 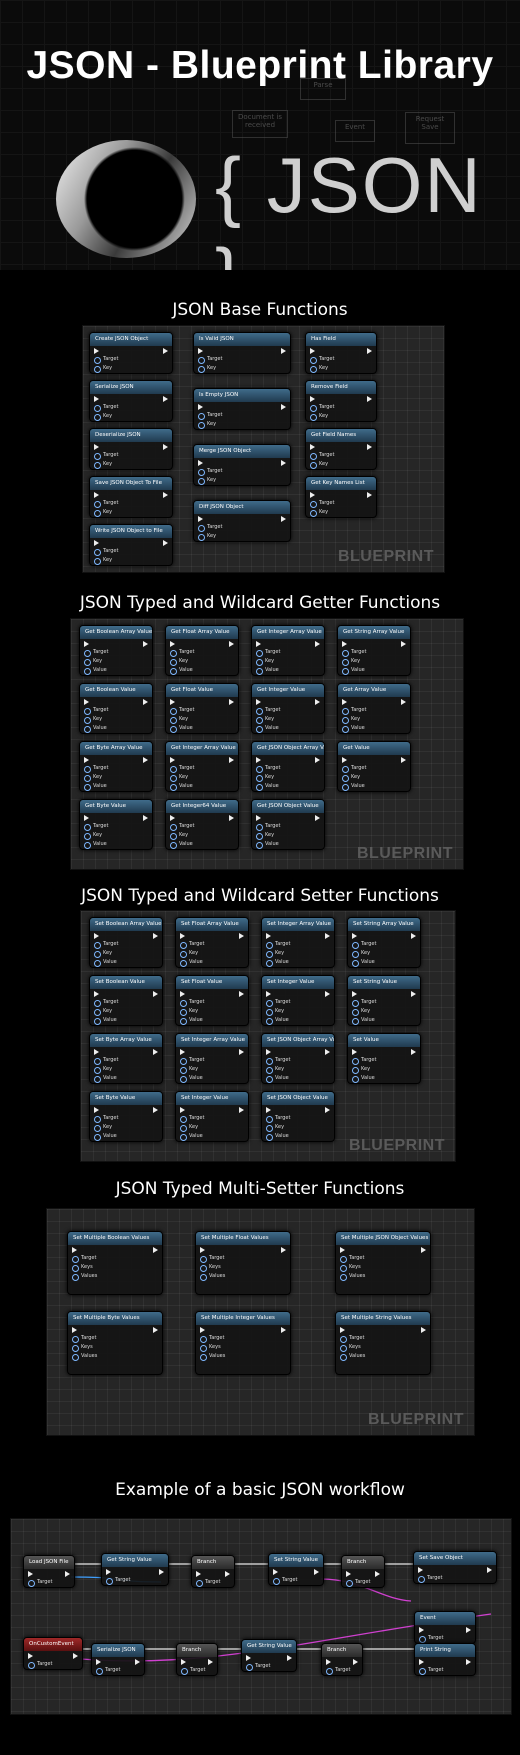 What do you see at coordinates (341, 353) in the screenshot?
I see `blueprint-node: Has Field Target Key` at bounding box center [341, 353].